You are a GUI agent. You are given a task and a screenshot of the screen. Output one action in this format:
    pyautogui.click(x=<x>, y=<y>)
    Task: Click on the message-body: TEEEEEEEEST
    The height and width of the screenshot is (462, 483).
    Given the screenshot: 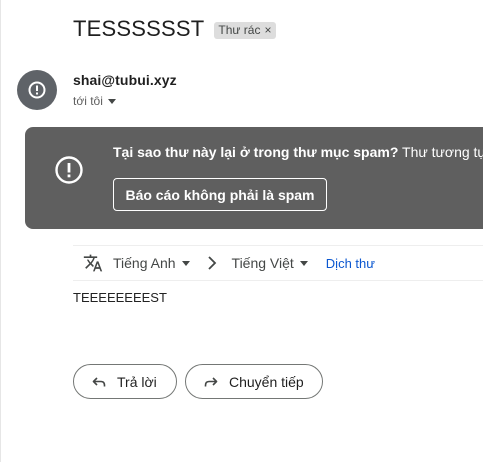 What is the action you would take?
    pyautogui.click(x=120, y=297)
    